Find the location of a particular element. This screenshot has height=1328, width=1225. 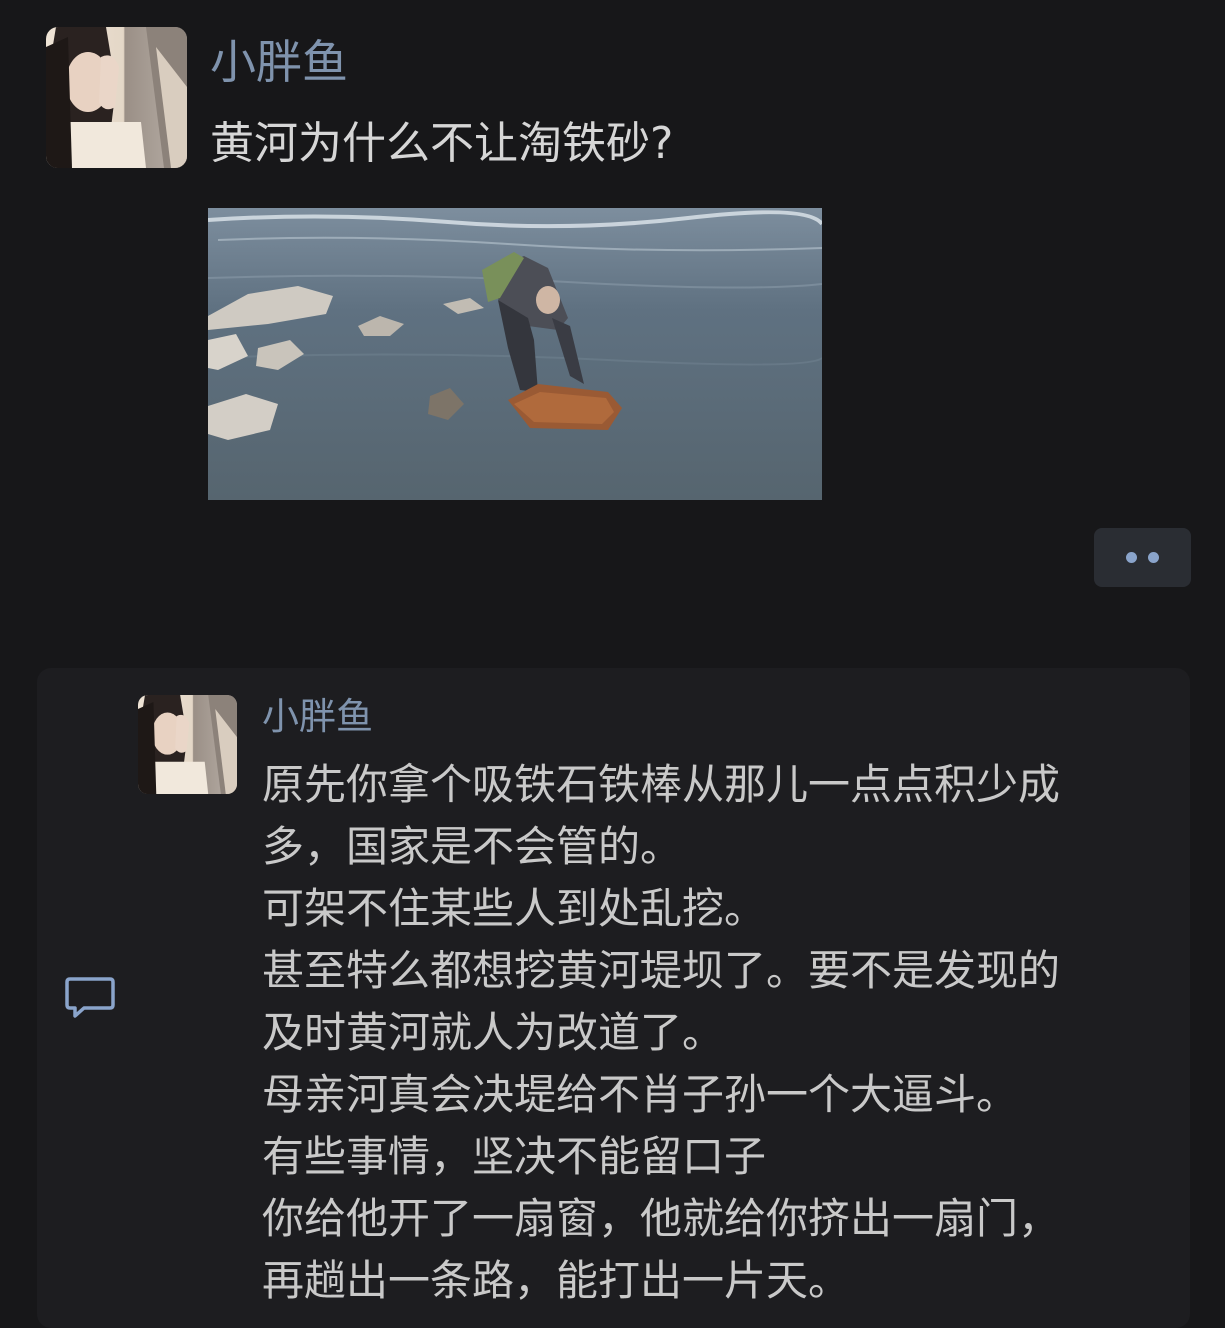

comment-bubble-icon is located at coordinates (90, 998).